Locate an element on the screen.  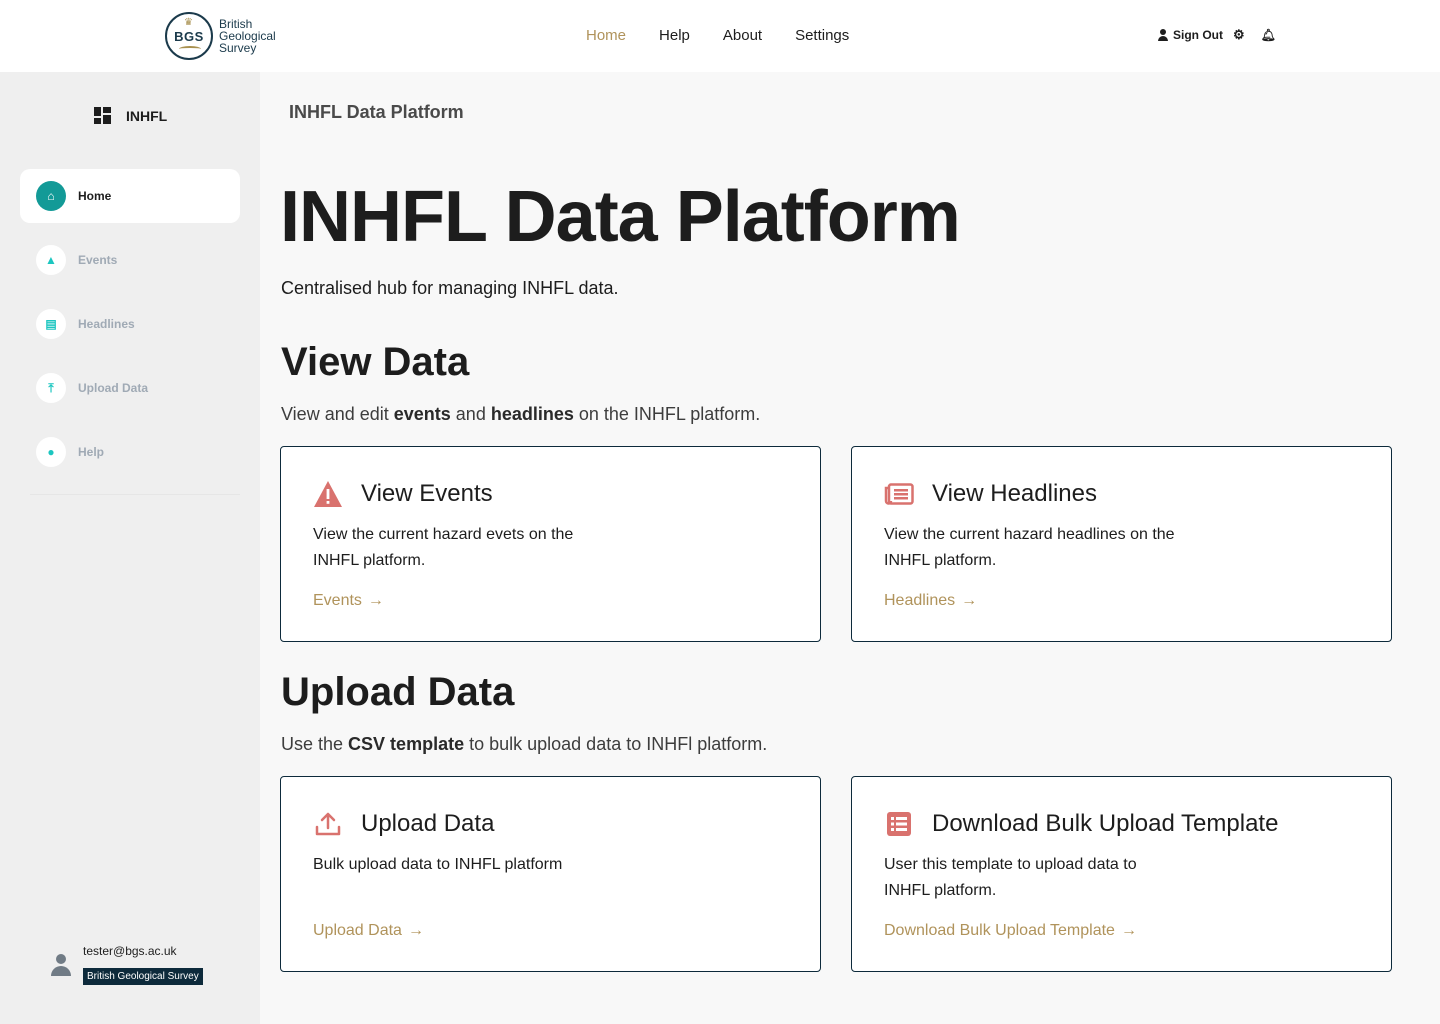
warning-icon is located at coordinates (328, 494).